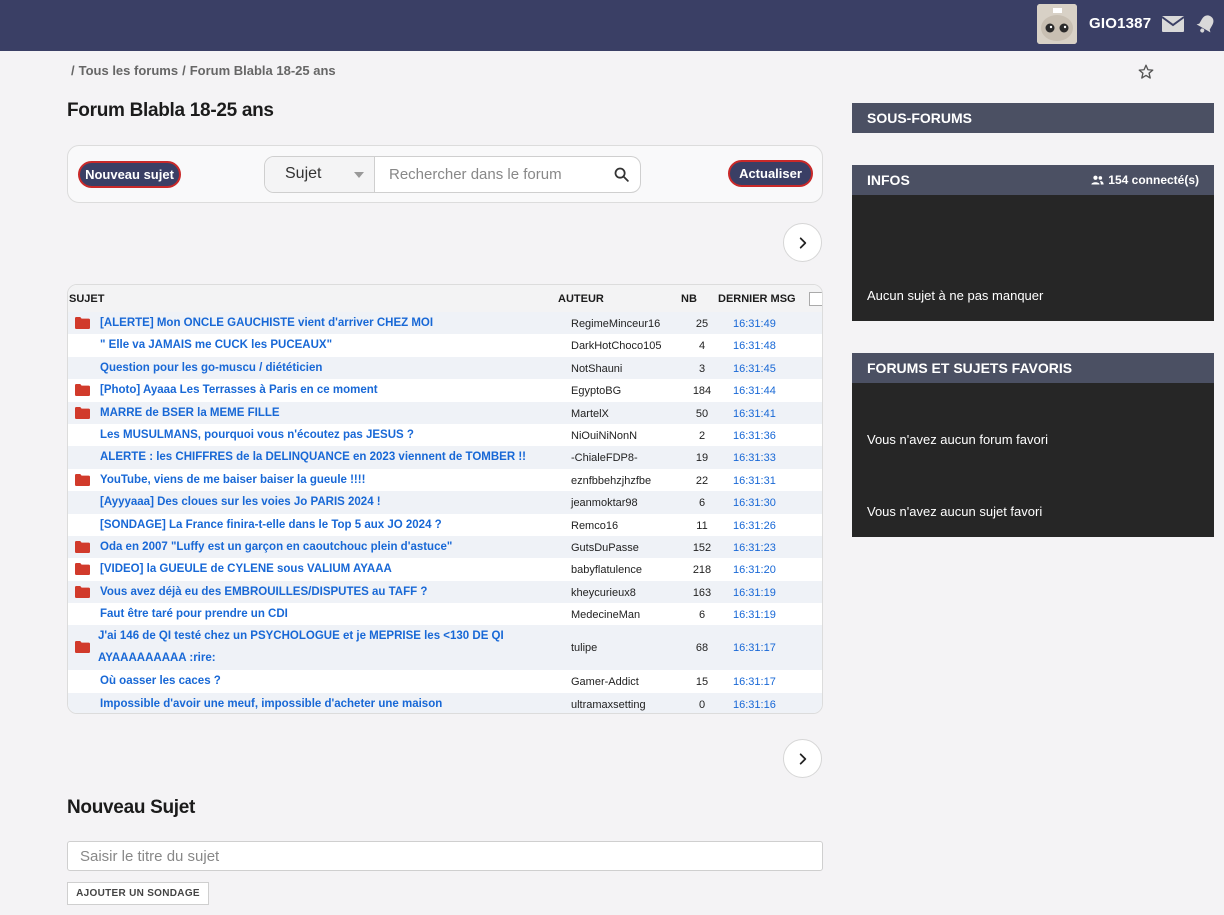 The image size is (1224, 915). What do you see at coordinates (507, 174) in the screenshot?
I see `search-input` at bounding box center [507, 174].